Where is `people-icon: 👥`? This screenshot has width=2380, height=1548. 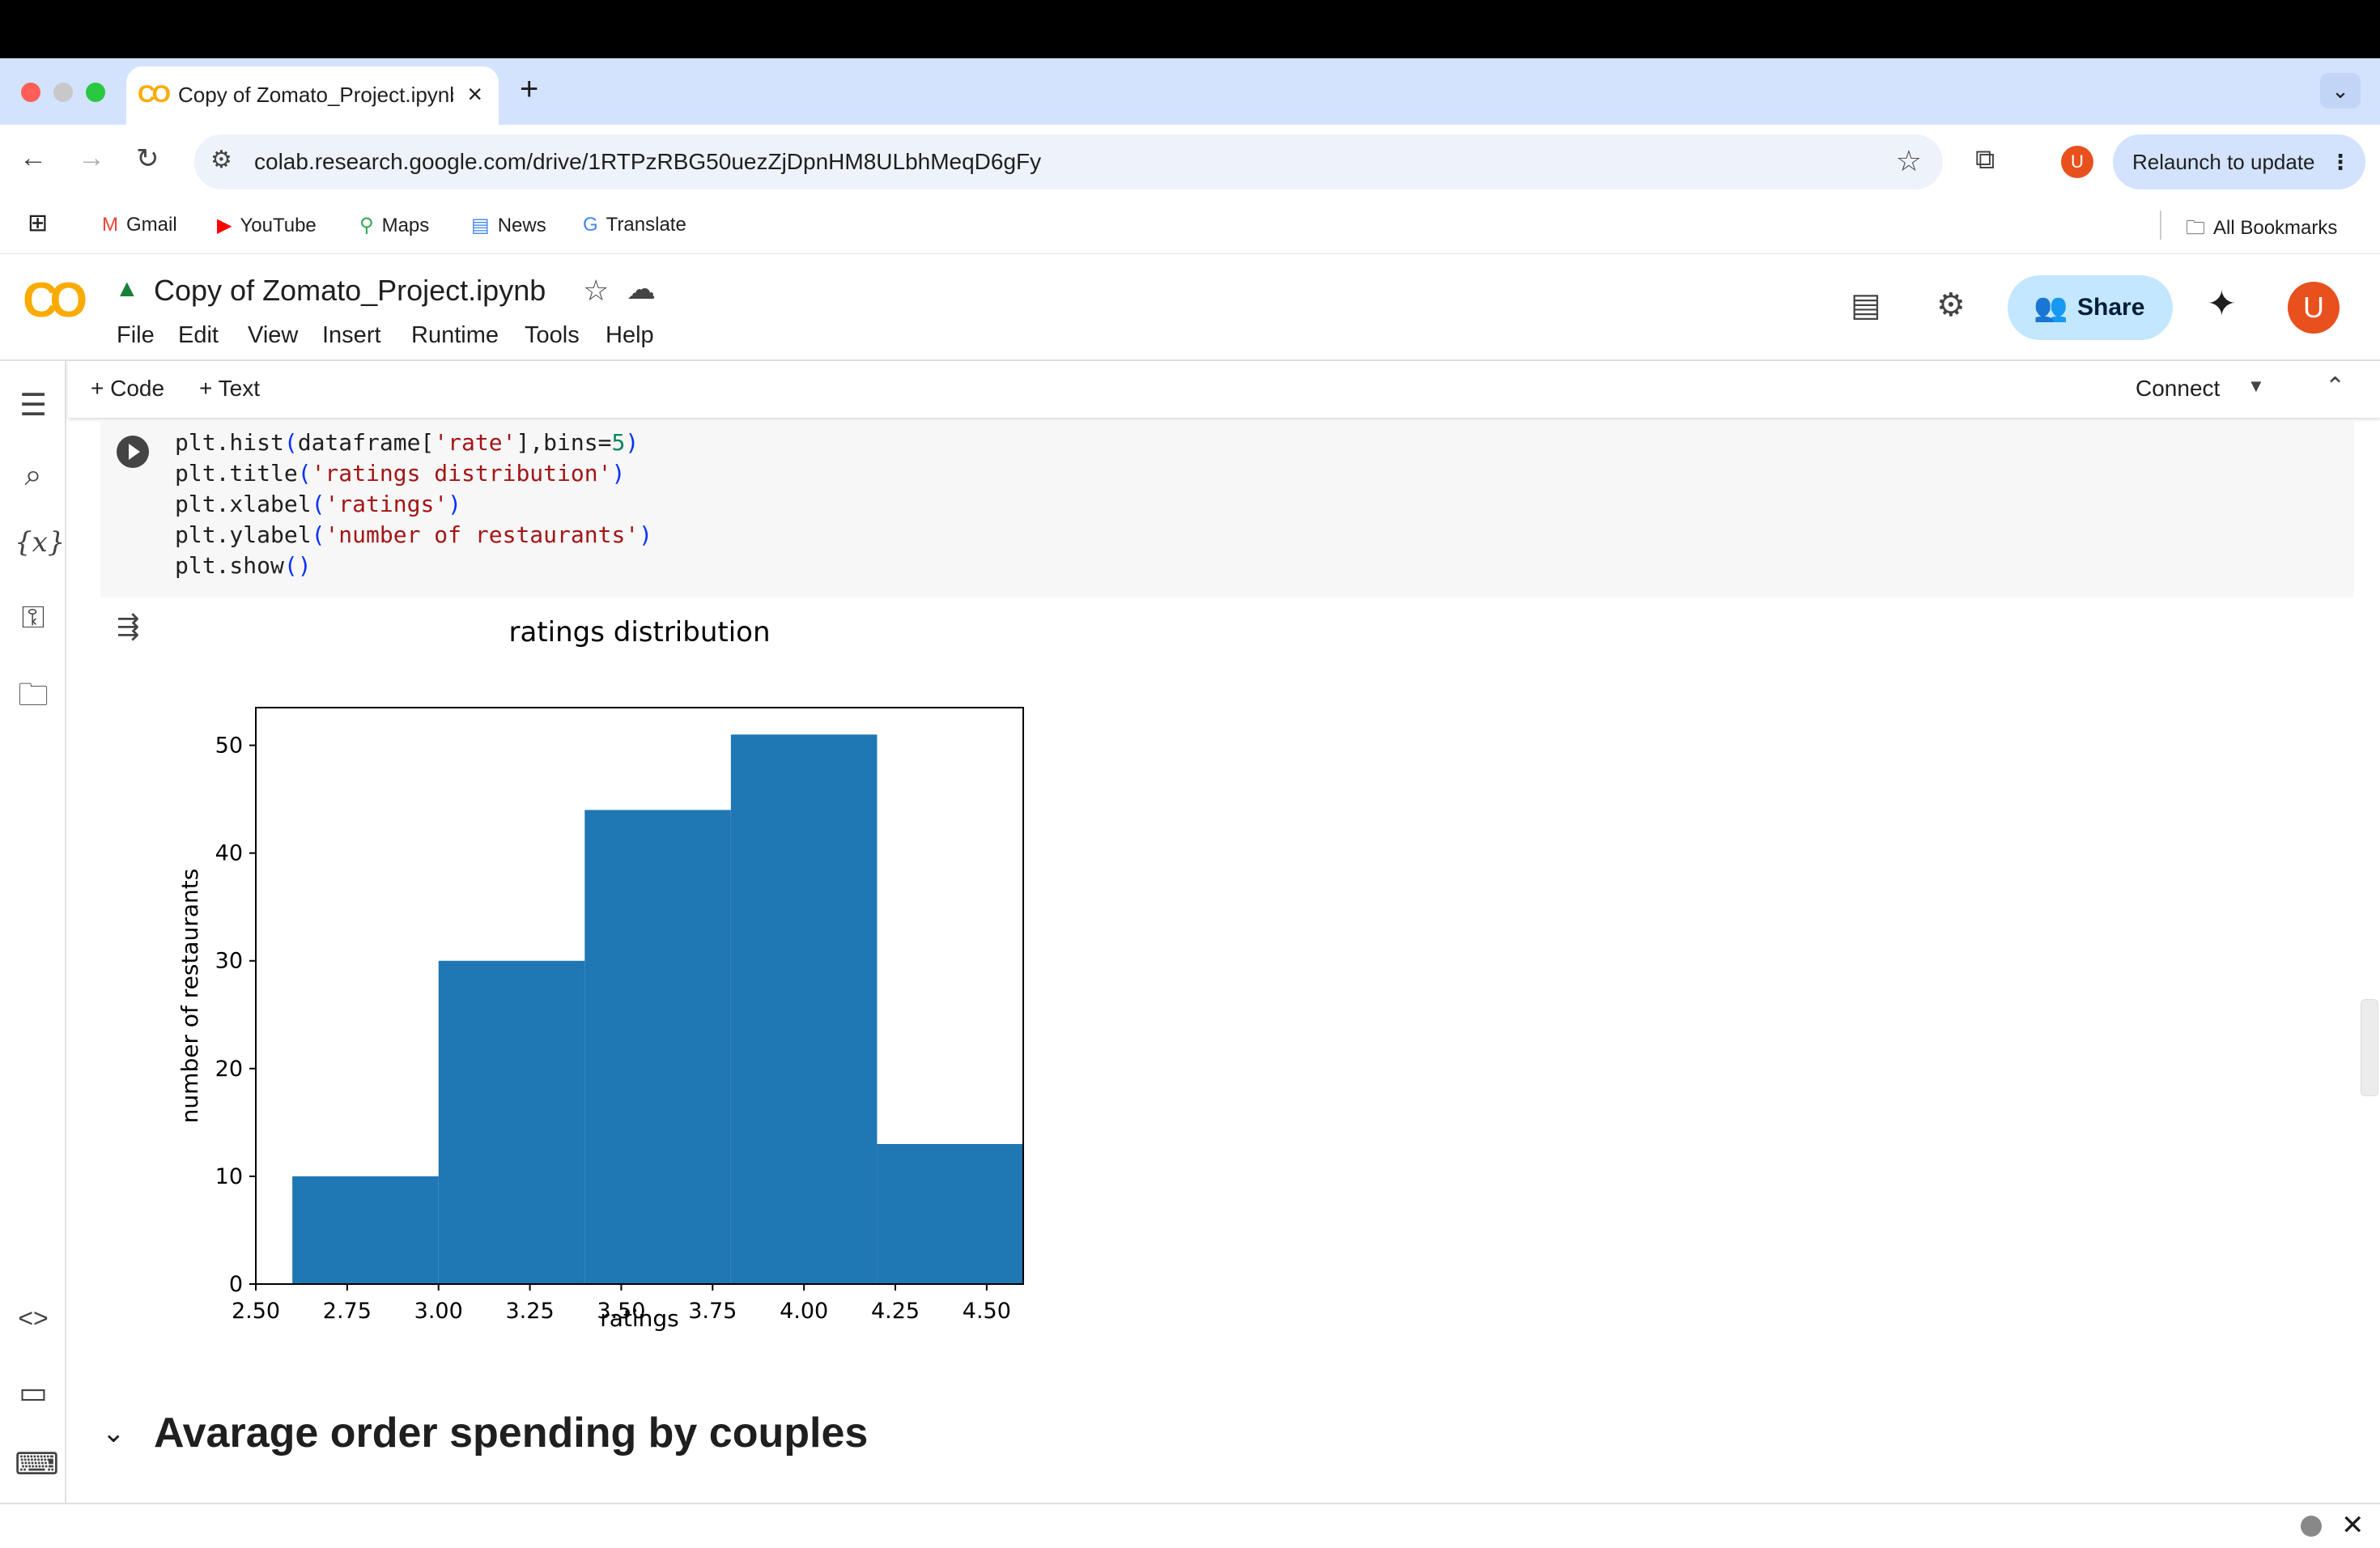 people-icon: 👥 is located at coordinates (2051, 307).